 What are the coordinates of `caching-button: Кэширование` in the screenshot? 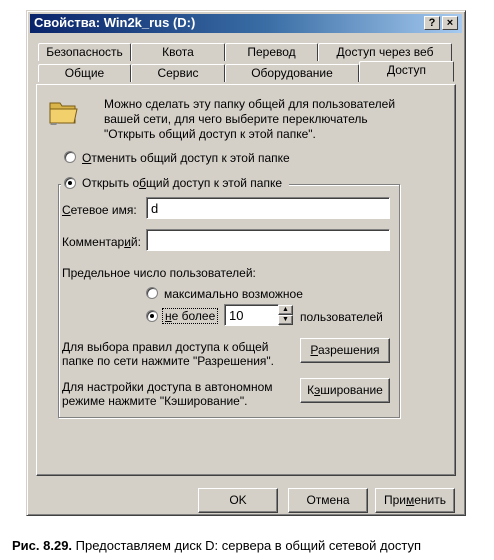 It's located at (345, 390).